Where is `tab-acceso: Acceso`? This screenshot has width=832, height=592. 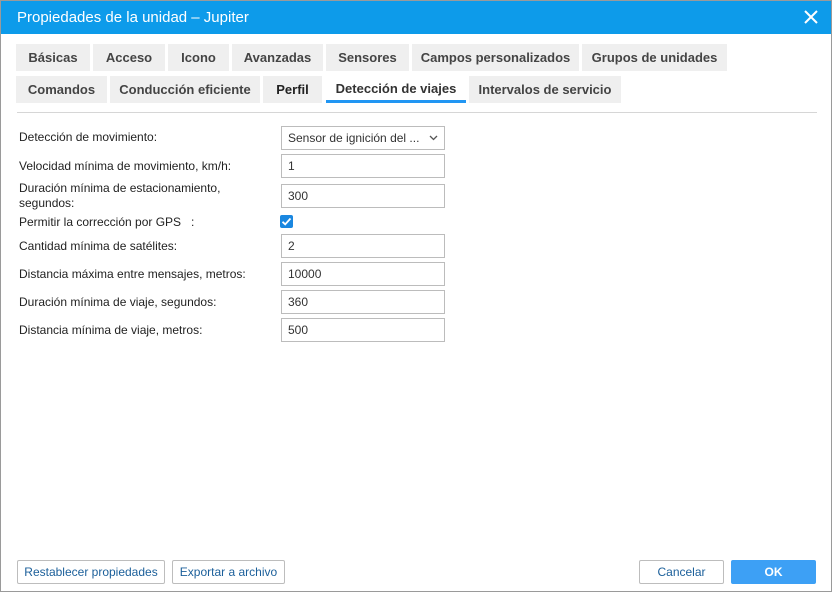 tab-acceso: Acceso is located at coordinates (129, 57).